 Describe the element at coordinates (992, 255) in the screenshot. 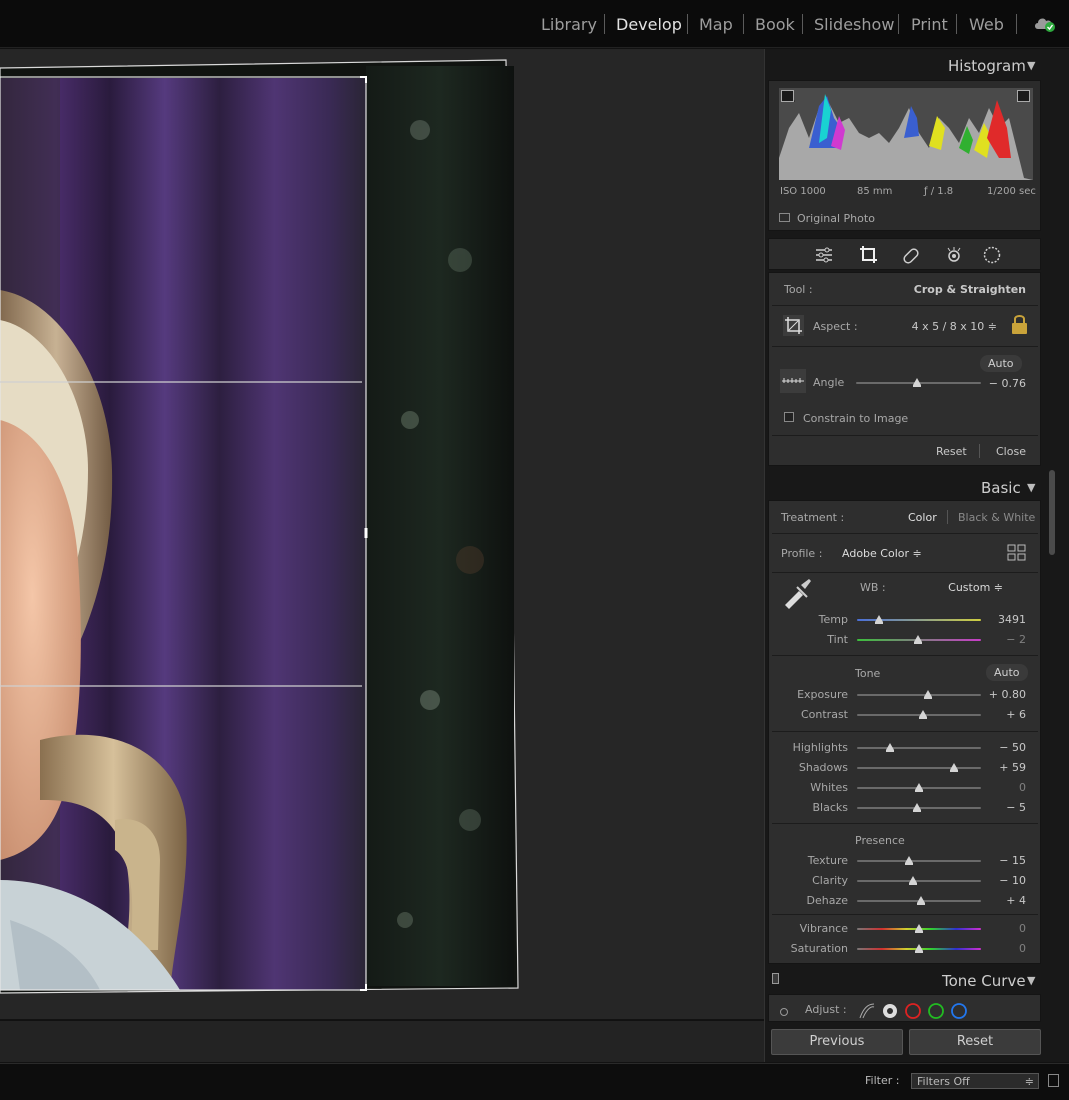

I see `masking-icon` at that location.